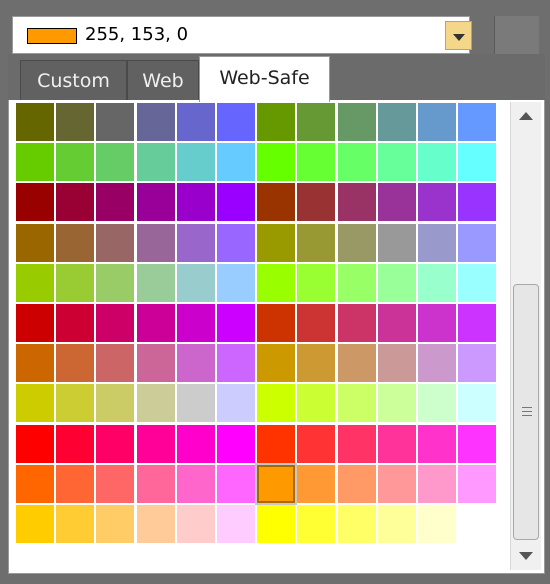  Describe the element at coordinates (526, 116) in the screenshot. I see `scroll-up-button` at that location.